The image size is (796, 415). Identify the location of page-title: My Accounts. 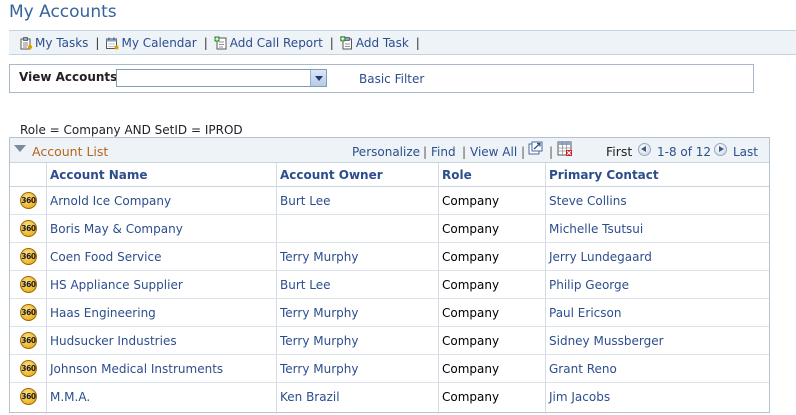
(63, 12).